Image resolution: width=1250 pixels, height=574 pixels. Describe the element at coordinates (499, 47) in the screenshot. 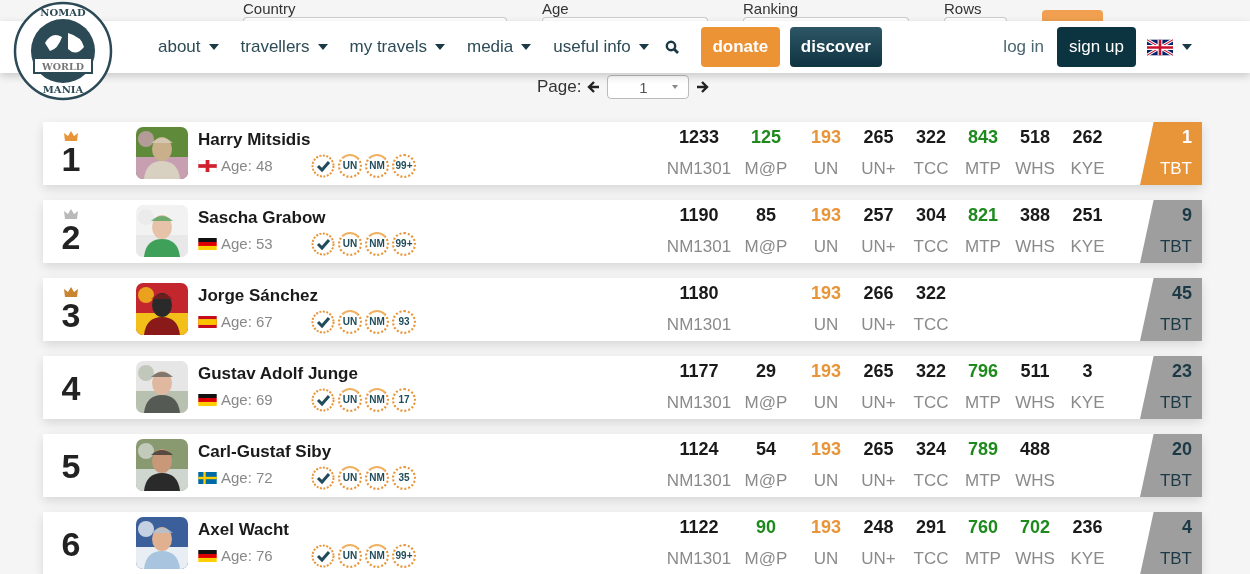

I see `nav-menu-item: media` at that location.